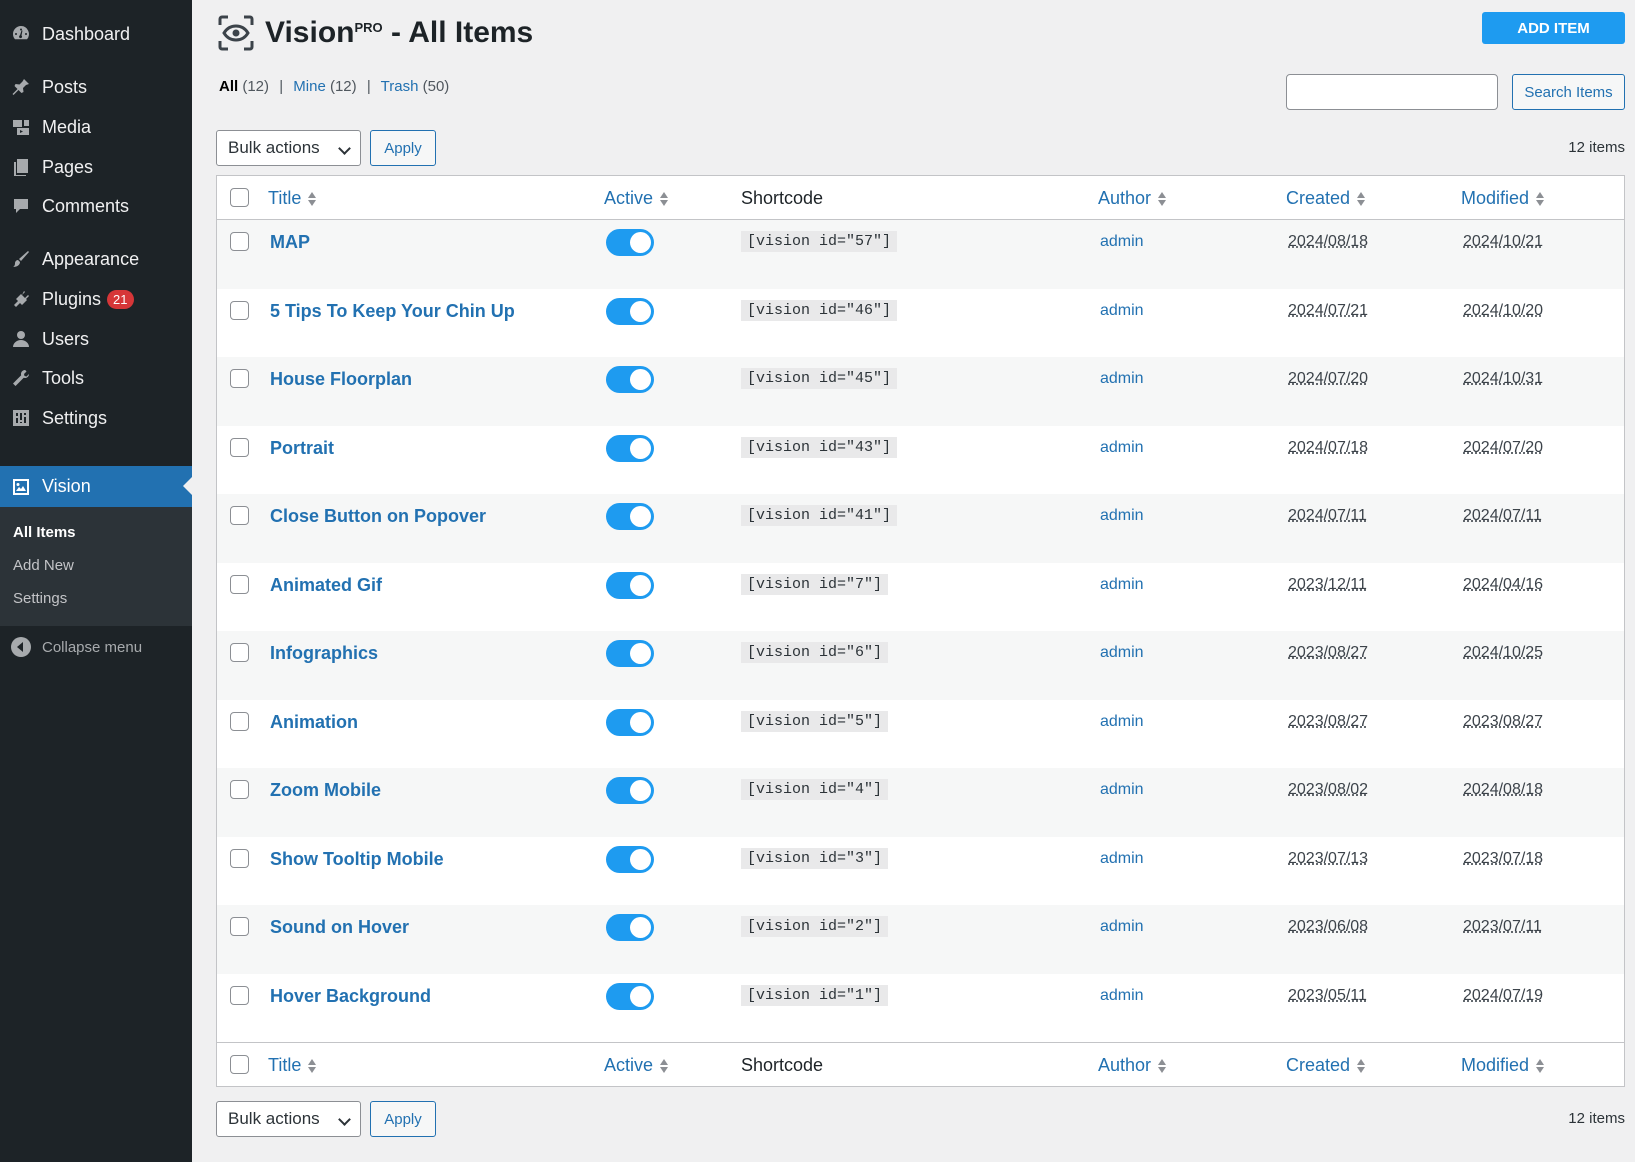 This screenshot has width=1635, height=1162. Describe the element at coordinates (1502, 198) in the screenshot. I see `column-header-modified: Modified` at that location.